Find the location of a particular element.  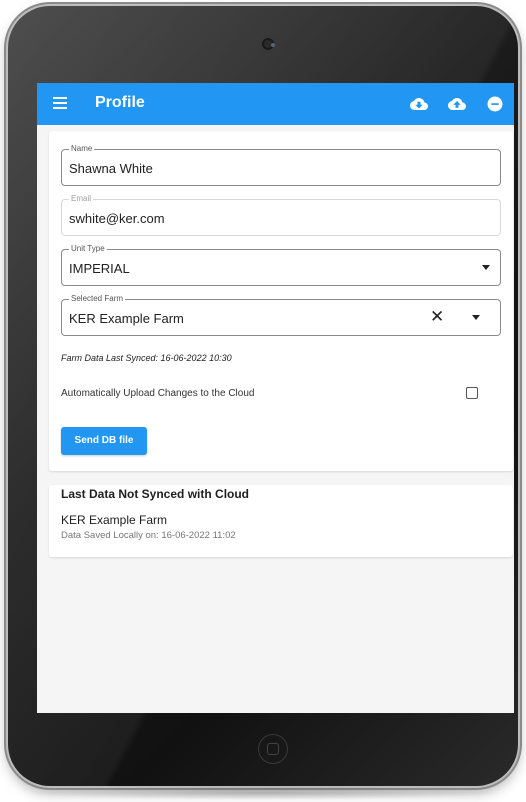

clear-icon: ✕ is located at coordinates (437, 316).